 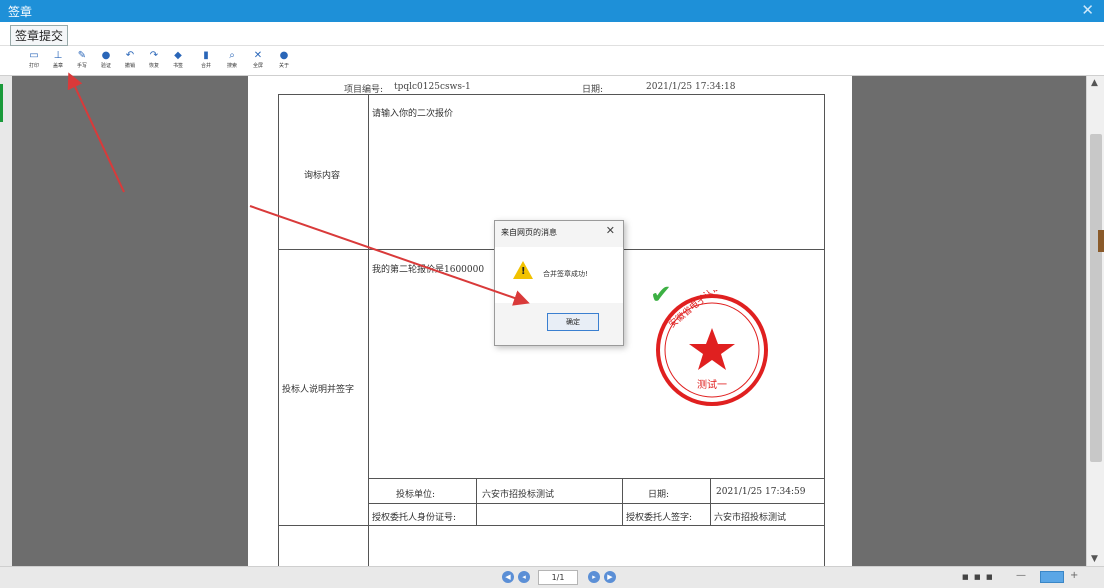 I want to click on inquiry-content-text: 请输入你的二次报价, so click(x=413, y=114).